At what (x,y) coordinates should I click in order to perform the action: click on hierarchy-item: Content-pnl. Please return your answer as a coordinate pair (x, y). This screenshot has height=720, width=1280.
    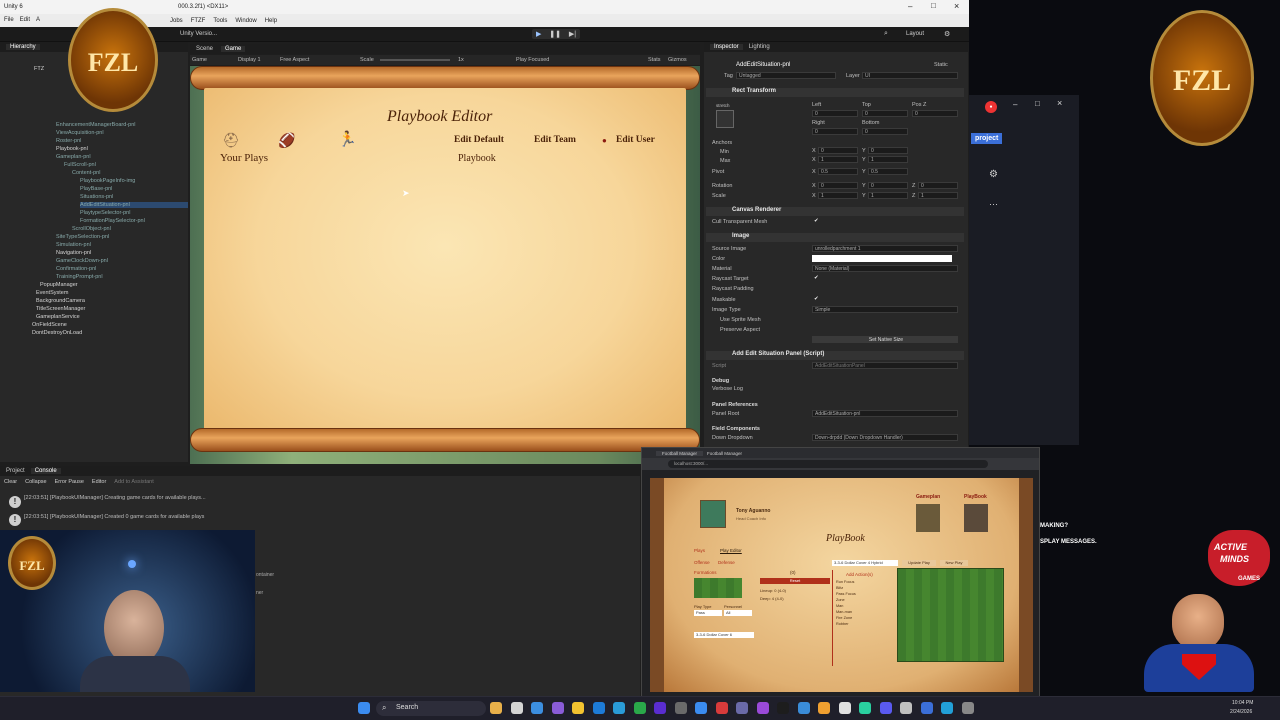
    Looking at the image, I should click on (86, 173).